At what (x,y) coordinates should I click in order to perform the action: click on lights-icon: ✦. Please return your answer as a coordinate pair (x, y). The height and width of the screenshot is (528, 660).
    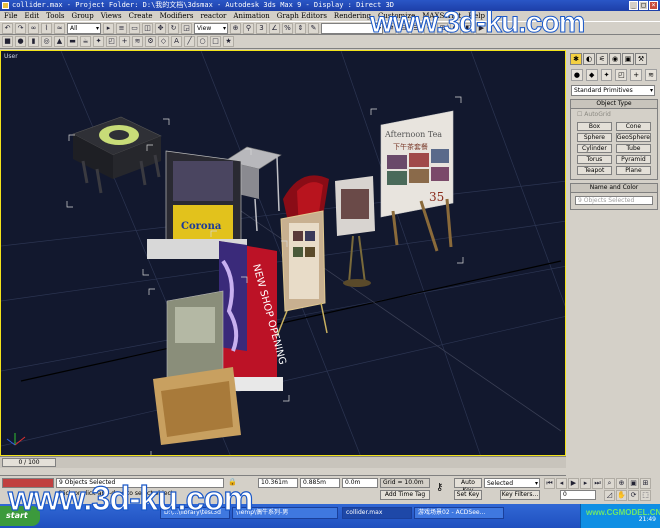
    Looking at the image, I should click on (606, 75).